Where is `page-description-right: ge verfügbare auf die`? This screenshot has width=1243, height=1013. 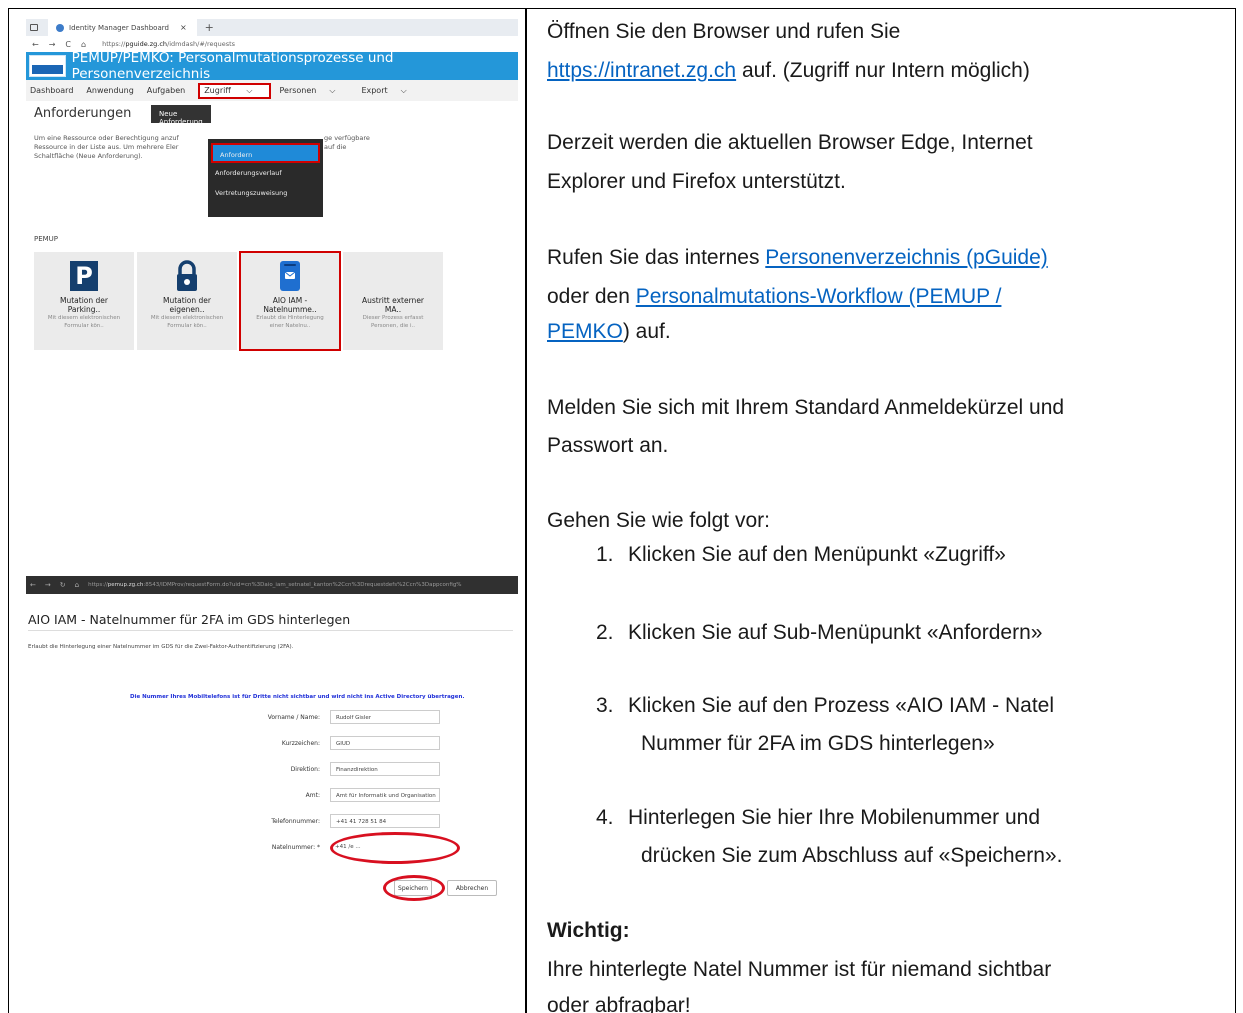 page-description-right: ge verfügbare auf die is located at coordinates (347, 143).